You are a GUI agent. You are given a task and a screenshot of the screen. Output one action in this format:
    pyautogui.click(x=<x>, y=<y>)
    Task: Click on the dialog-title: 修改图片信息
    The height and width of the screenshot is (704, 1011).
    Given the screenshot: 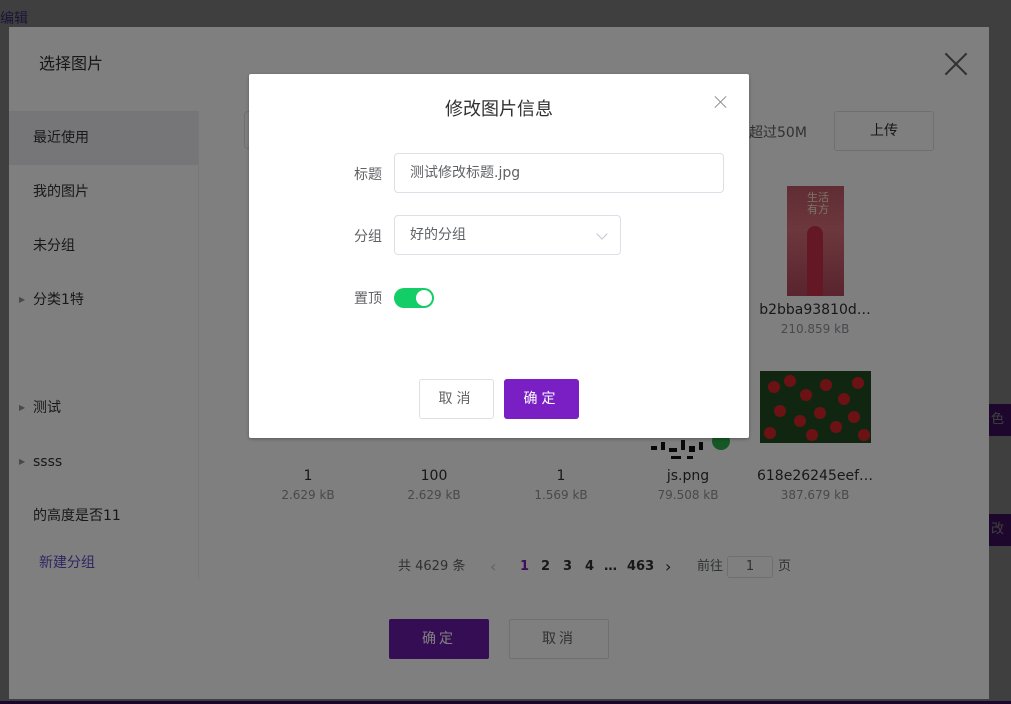 What is the action you would take?
    pyautogui.click(x=499, y=109)
    